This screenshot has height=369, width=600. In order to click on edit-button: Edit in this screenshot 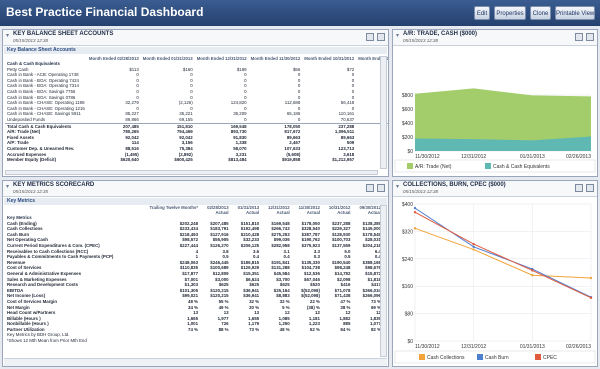, I will do `click(482, 13)`.